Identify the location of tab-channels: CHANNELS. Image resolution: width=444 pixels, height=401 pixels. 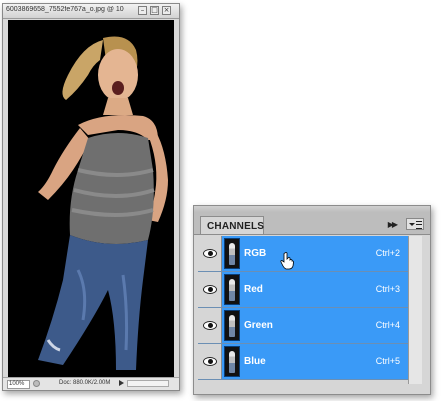
(232, 225).